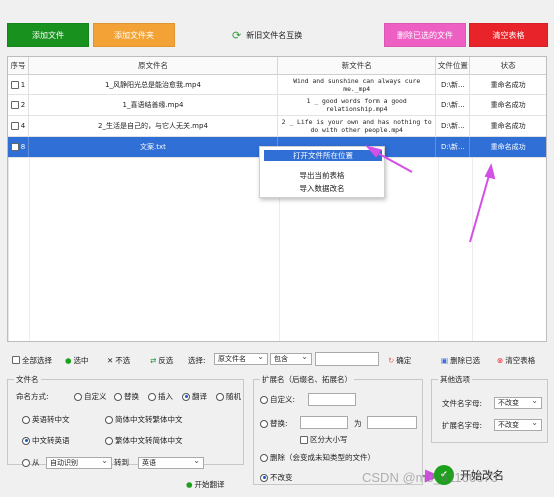 This screenshot has width=554, height=497. I want to click on select-all-checkbox: 全部选择, so click(32, 360).